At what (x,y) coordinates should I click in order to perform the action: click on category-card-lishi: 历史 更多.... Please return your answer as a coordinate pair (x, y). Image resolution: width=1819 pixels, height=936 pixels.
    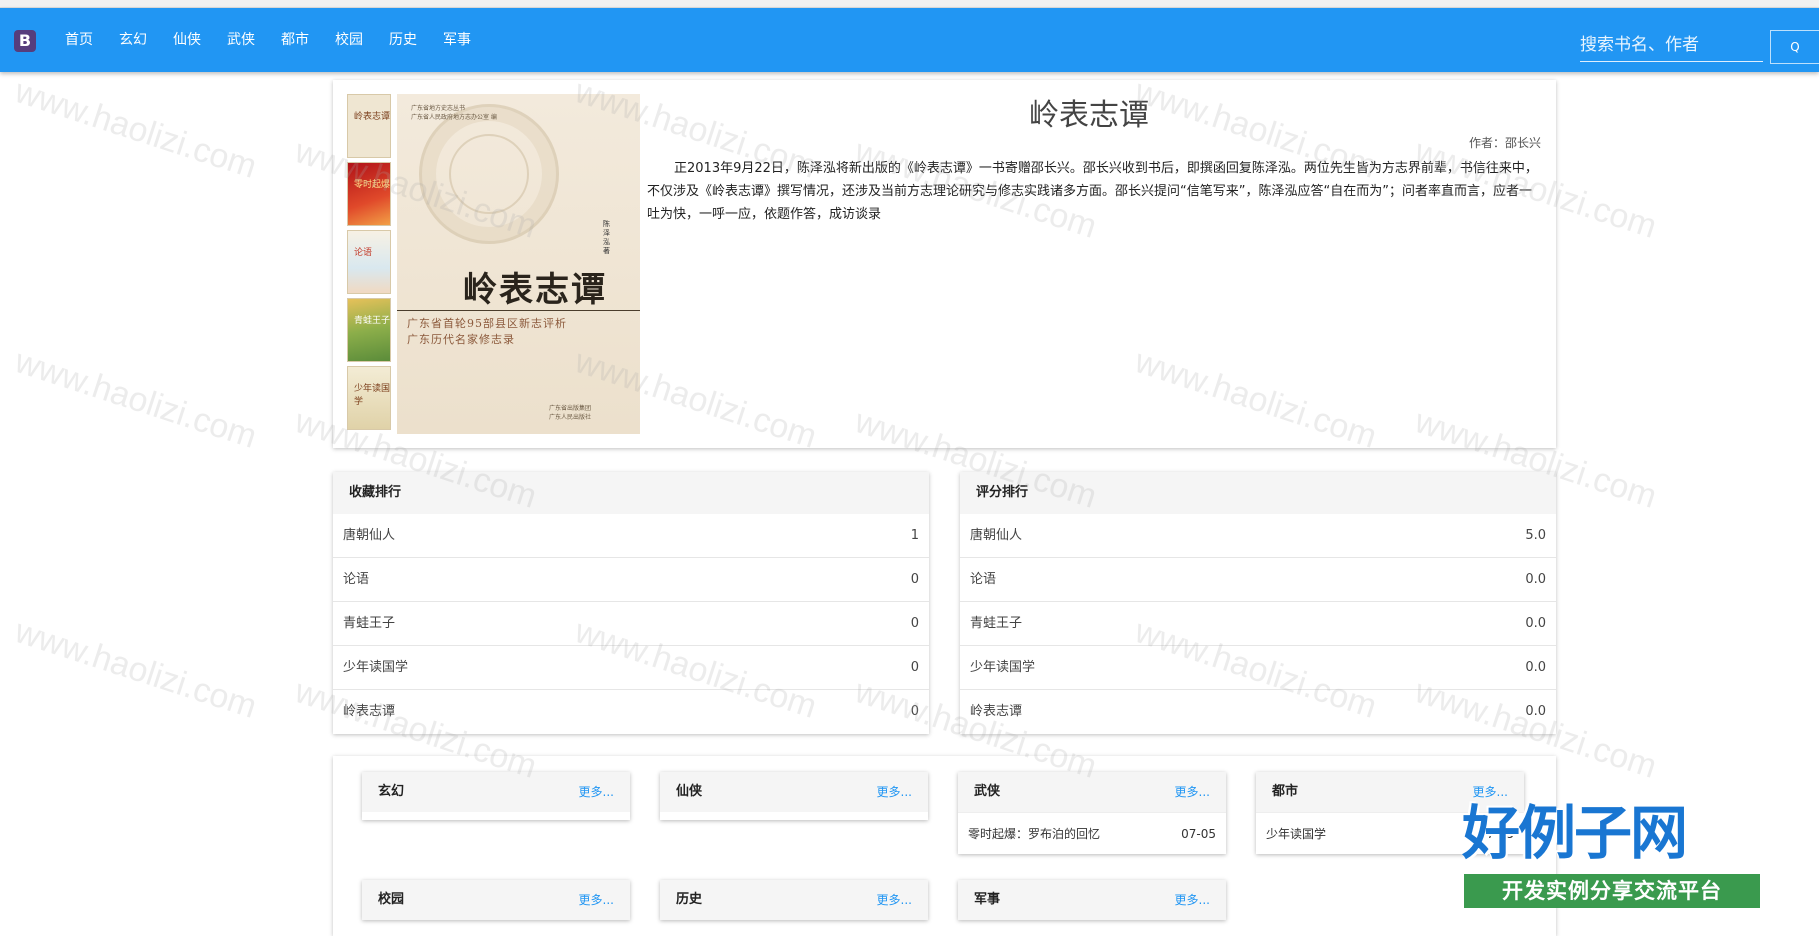
    Looking at the image, I should click on (794, 900).